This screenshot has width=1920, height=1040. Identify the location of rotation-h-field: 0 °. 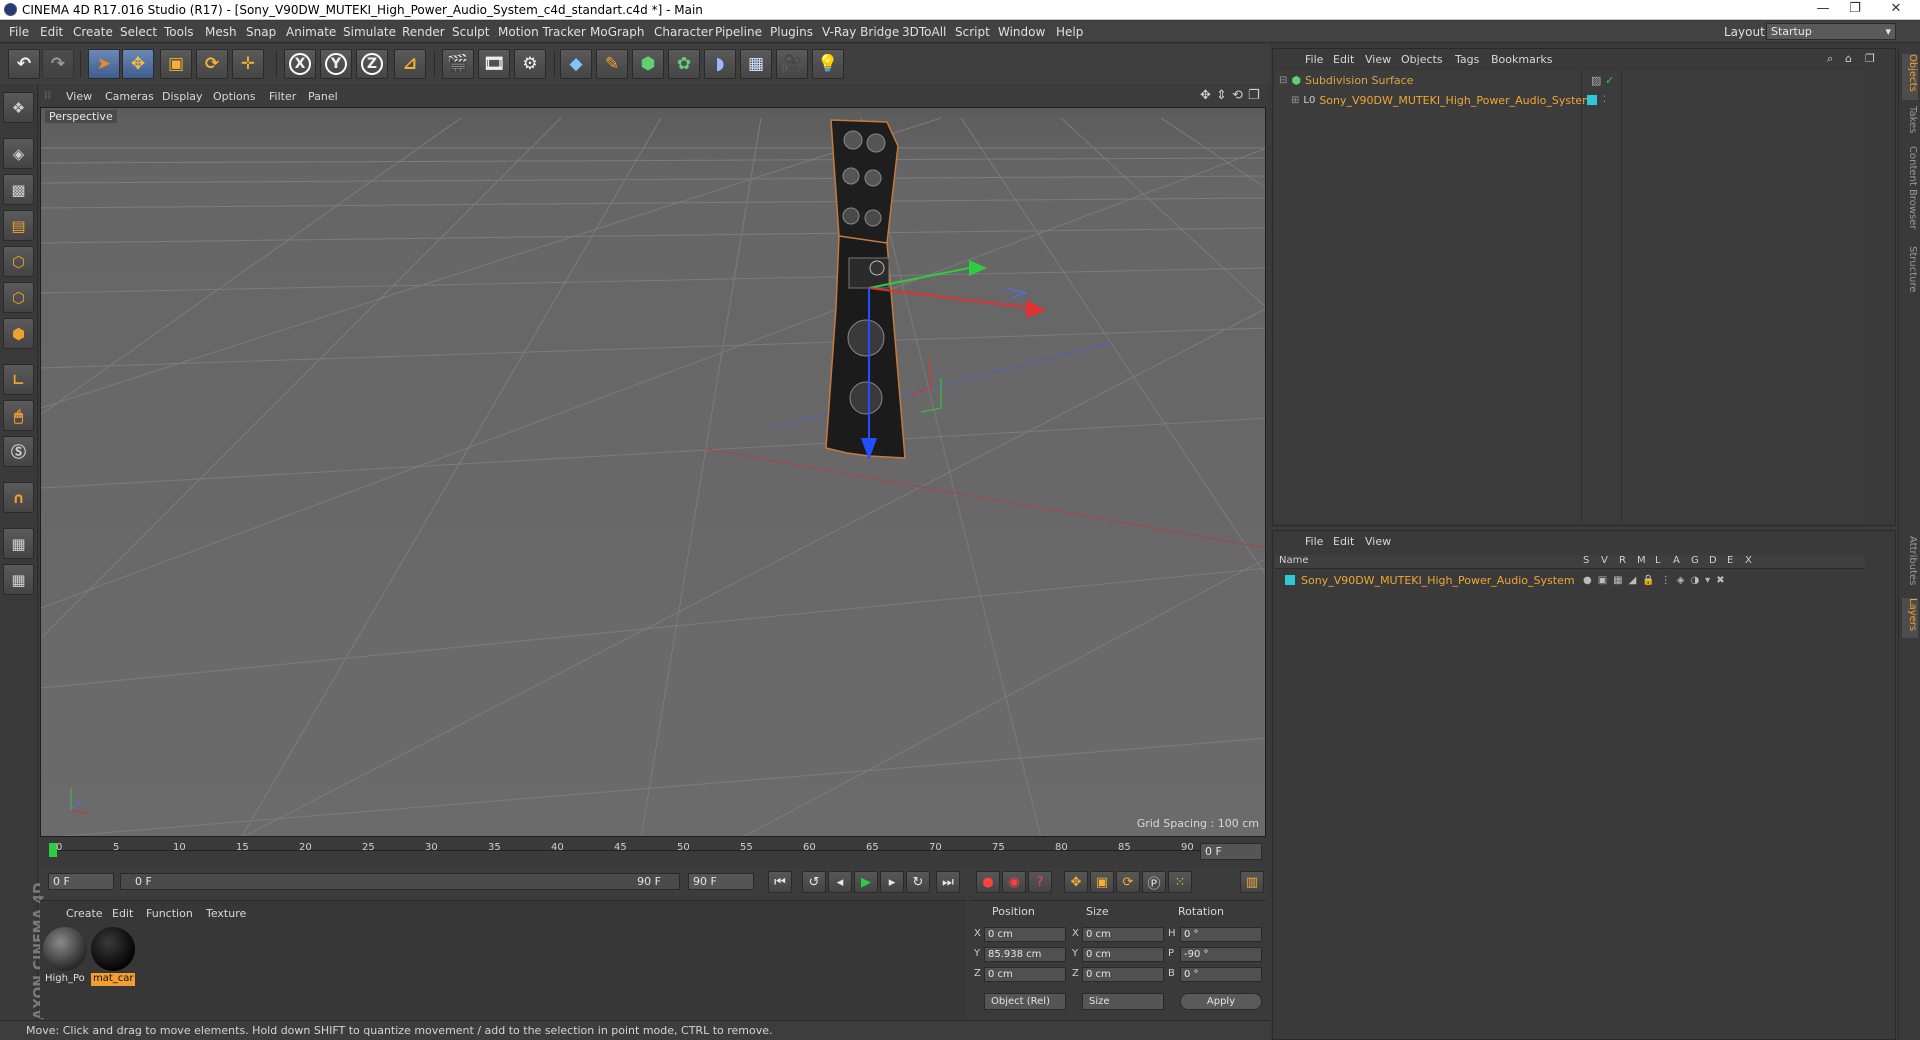
(1221, 934).